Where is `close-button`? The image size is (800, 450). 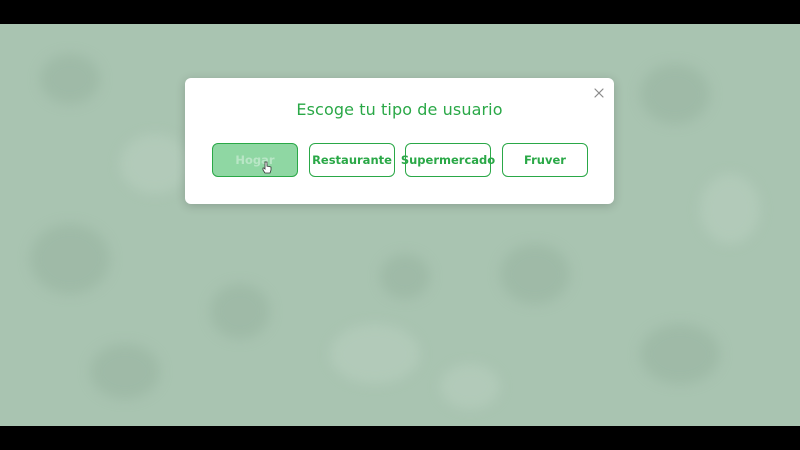
close-button is located at coordinates (599, 92).